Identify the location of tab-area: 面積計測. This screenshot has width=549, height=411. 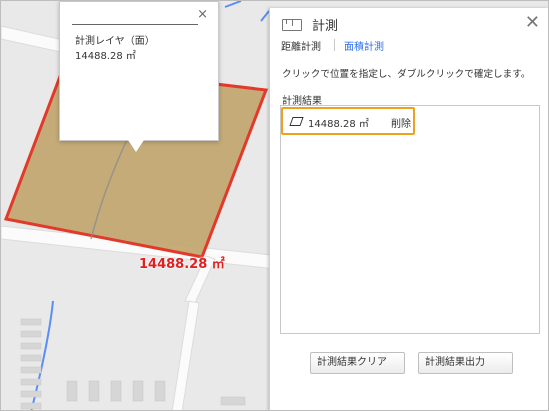
(364, 45).